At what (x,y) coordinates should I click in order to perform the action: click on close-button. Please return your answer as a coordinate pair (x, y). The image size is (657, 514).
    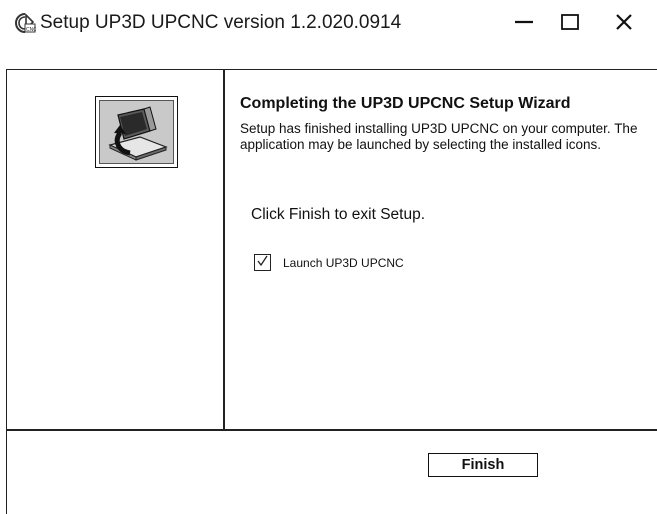
    Looking at the image, I should click on (624, 24).